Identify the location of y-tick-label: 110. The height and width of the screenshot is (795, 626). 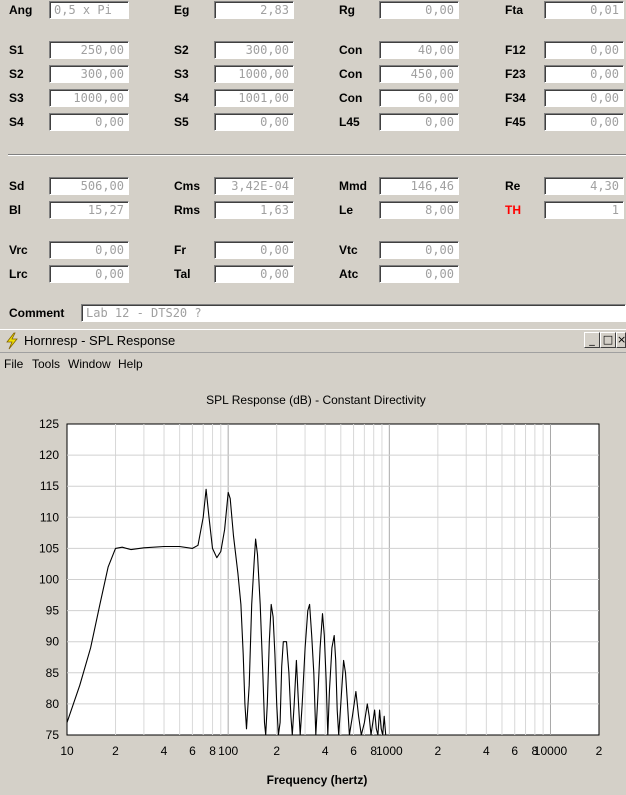
(49, 517).